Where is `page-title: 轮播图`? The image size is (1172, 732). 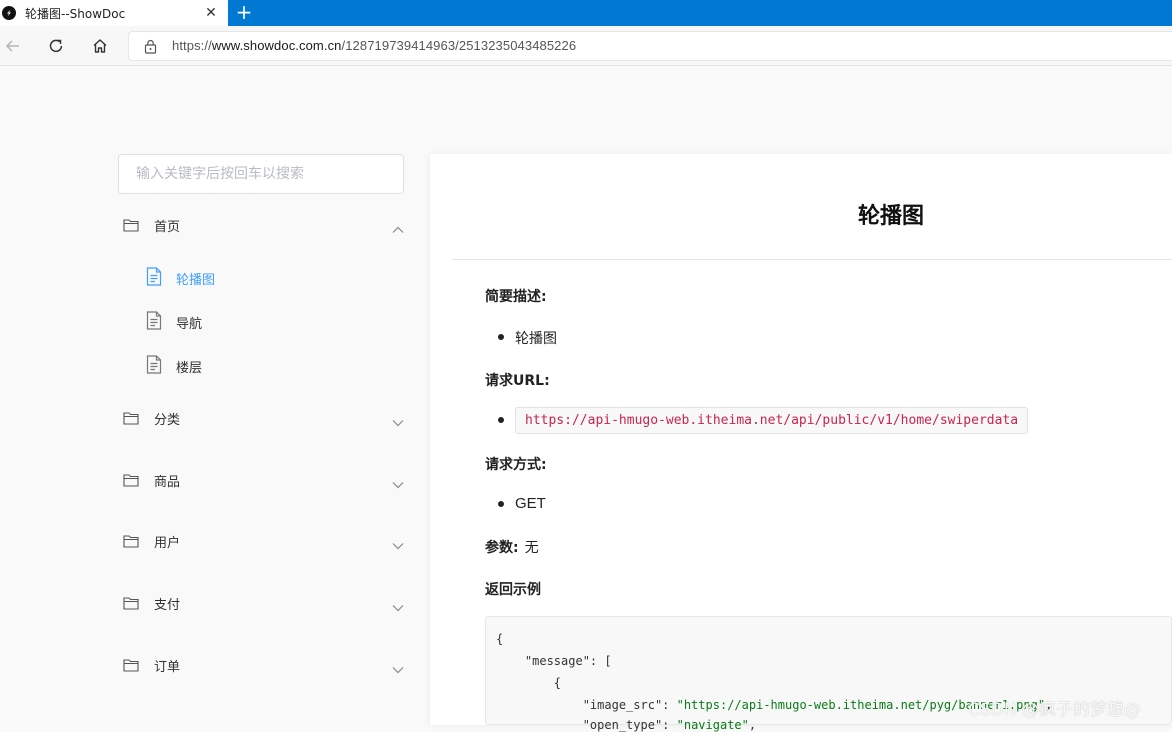 page-title: 轮播图 is located at coordinates (890, 216).